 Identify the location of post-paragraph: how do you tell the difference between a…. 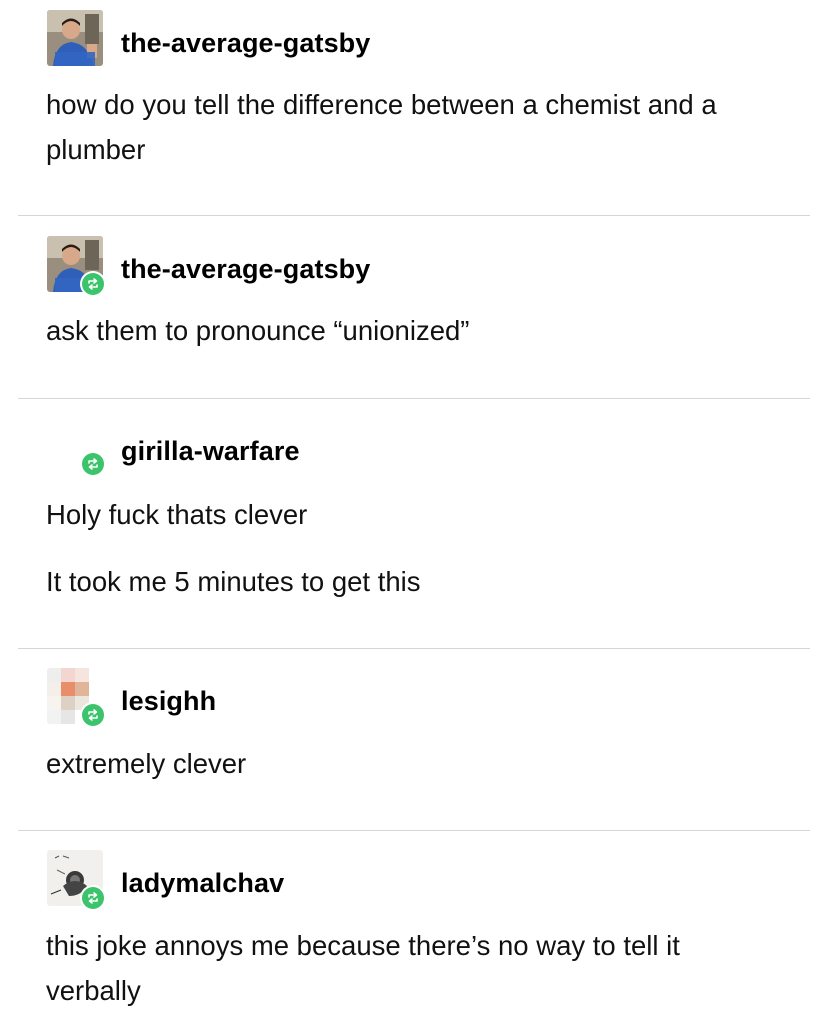
(381, 127).